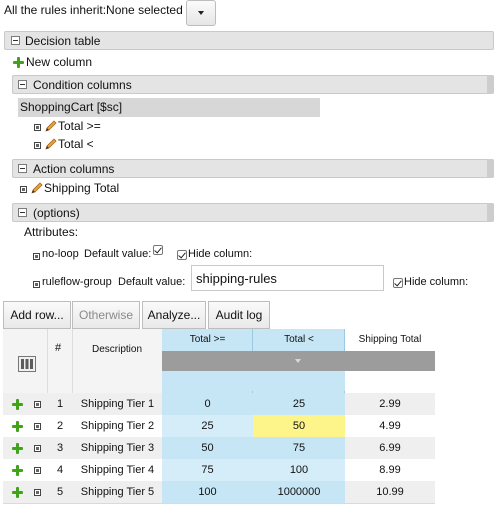 This screenshot has width=494, height=528. What do you see at coordinates (299, 448) in the screenshot?
I see `cell-total-lt: 75` at bounding box center [299, 448].